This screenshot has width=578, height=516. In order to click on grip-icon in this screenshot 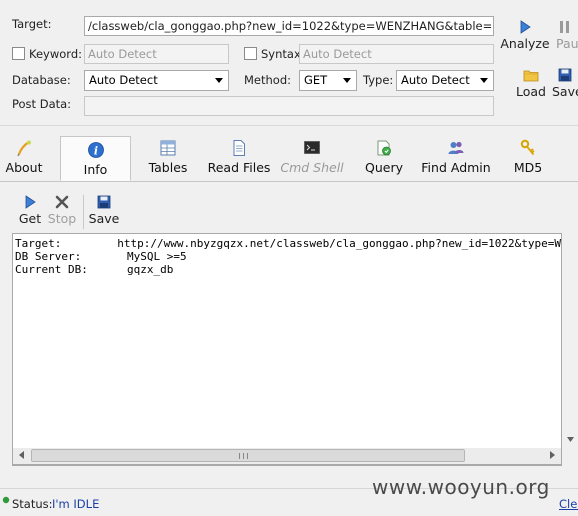, I will do `click(243, 456)`.